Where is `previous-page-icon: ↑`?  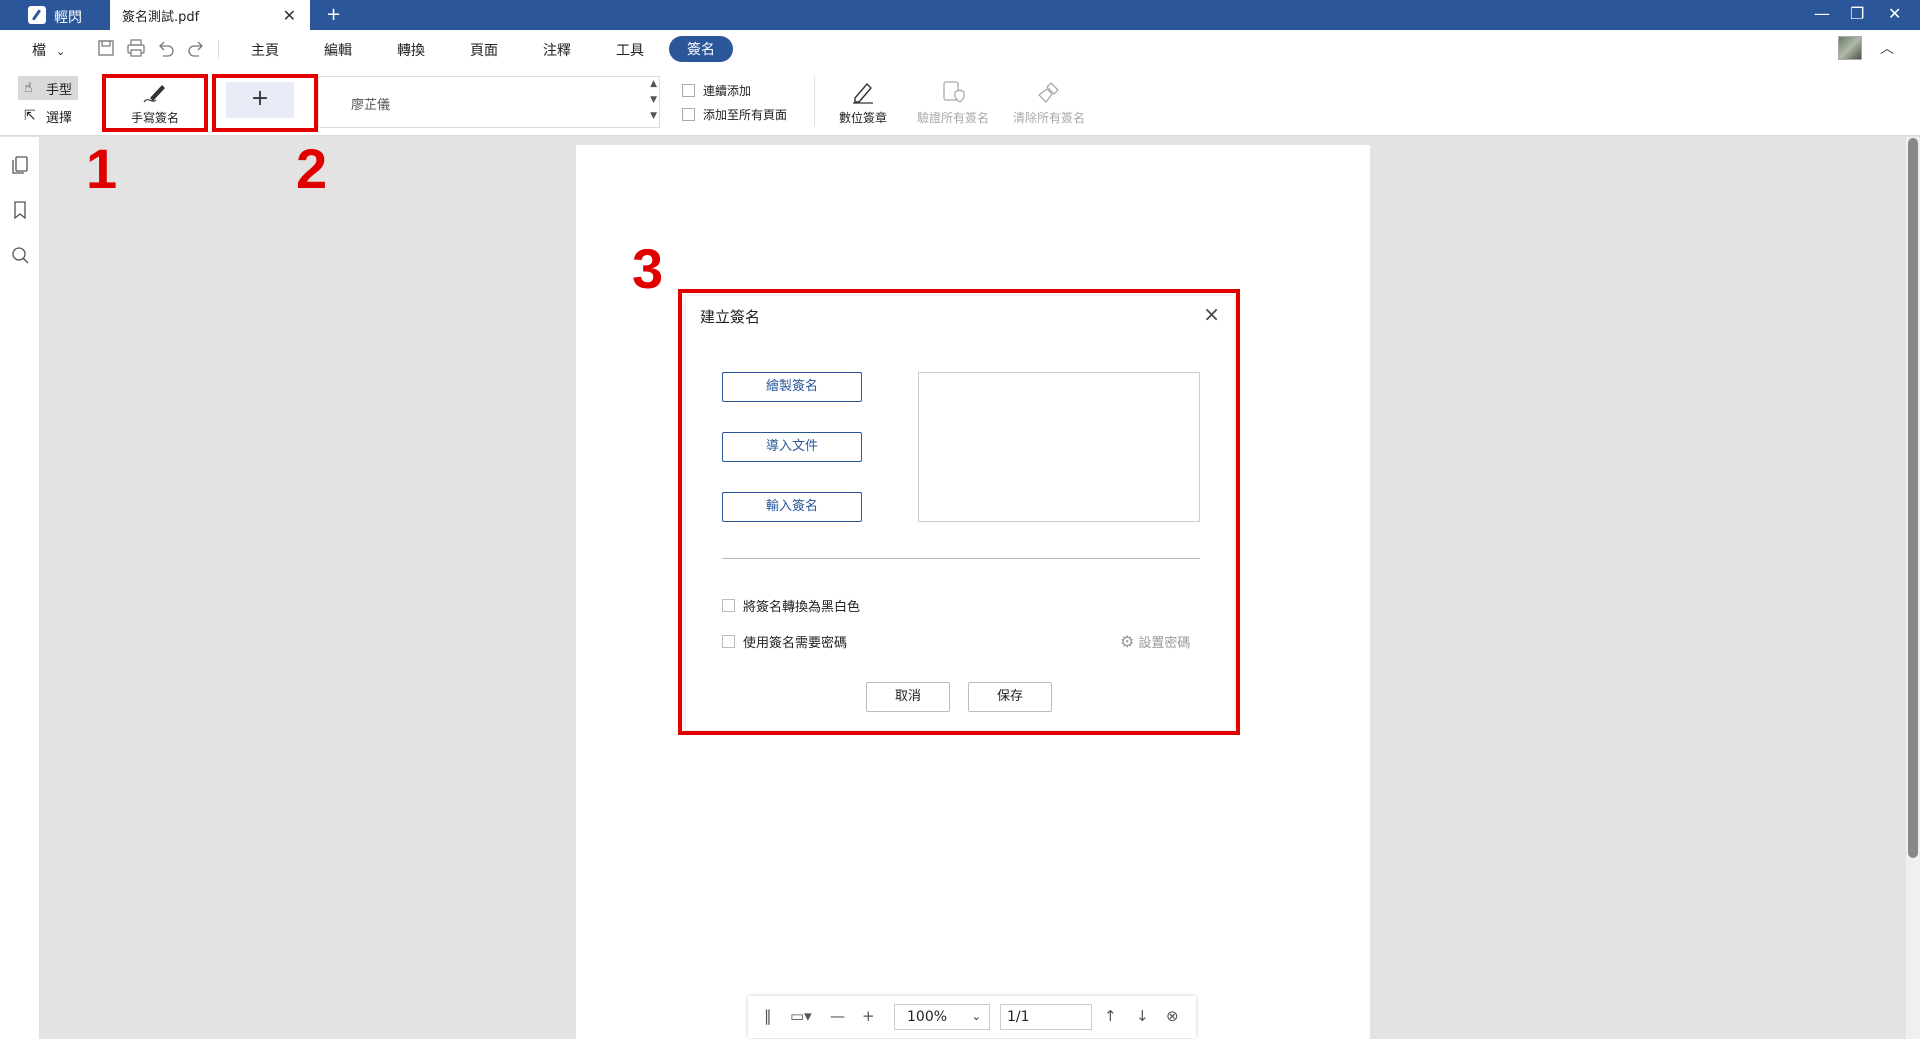 previous-page-icon: ↑ is located at coordinates (1110, 1016).